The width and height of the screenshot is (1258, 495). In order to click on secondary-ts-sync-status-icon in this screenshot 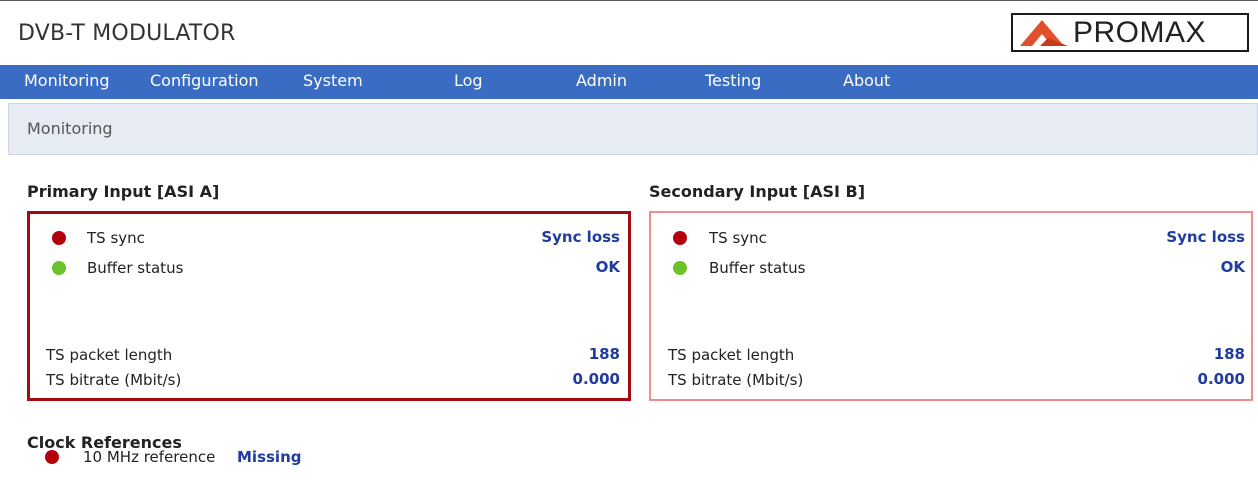, I will do `click(680, 238)`.